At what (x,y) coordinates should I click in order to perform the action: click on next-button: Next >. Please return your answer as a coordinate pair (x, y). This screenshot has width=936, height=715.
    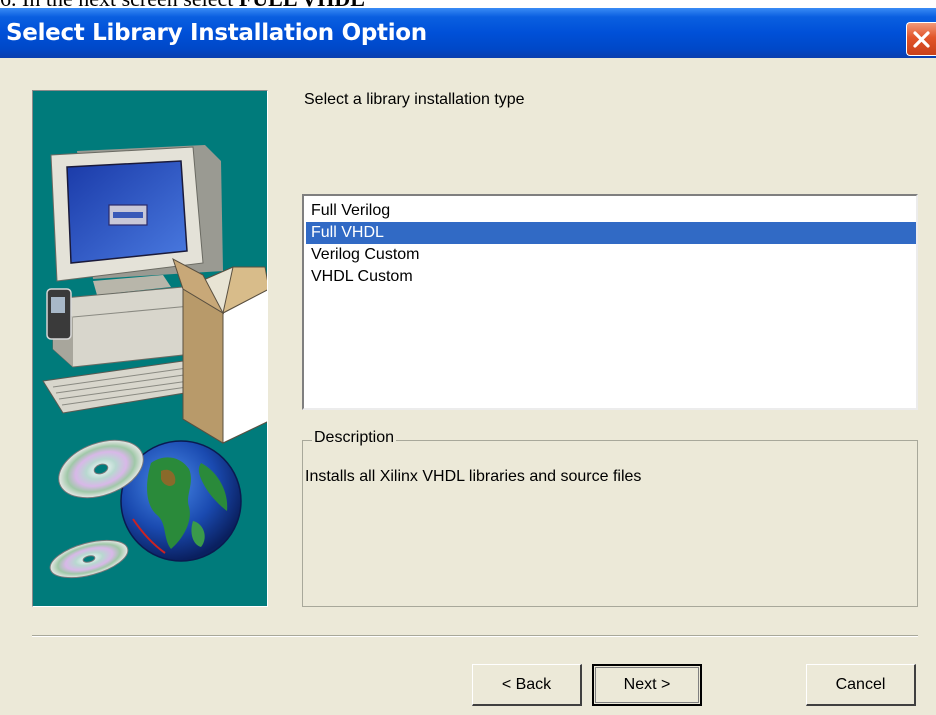
    Looking at the image, I should click on (647, 685).